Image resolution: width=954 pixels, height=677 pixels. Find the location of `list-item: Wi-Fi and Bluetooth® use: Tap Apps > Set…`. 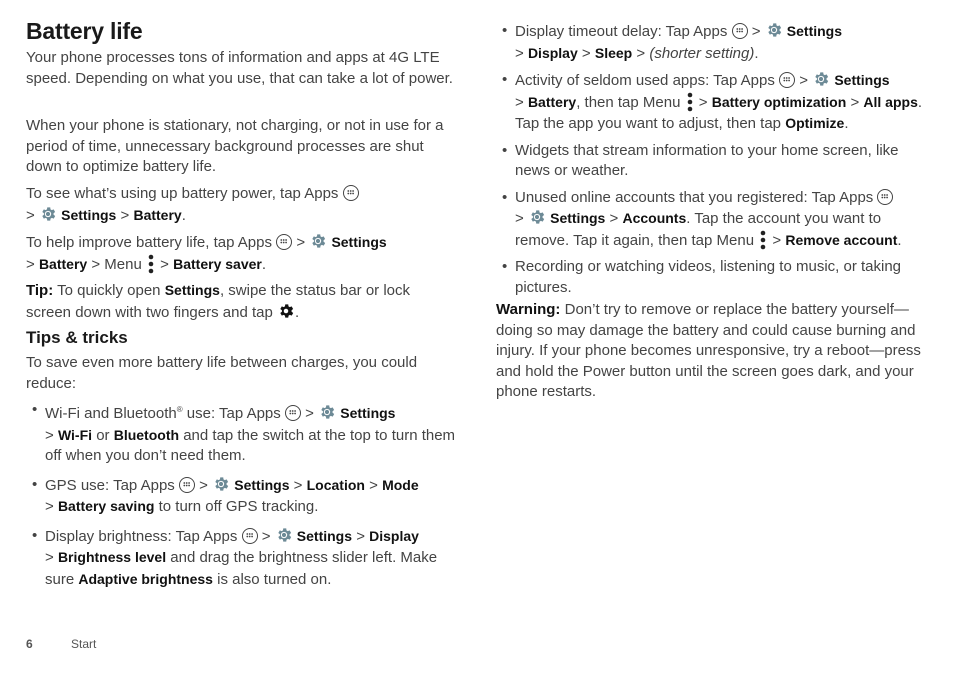

list-item: Wi-Fi and Bluetooth® use: Tap Apps > Set… is located at coordinates (242, 433).